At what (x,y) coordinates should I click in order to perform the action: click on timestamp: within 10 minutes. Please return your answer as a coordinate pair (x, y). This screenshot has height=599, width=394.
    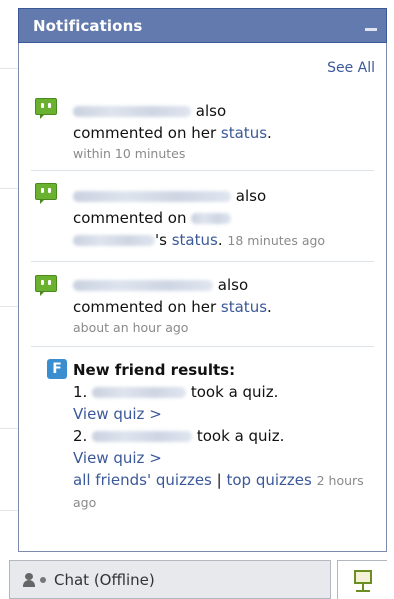
    Looking at the image, I should click on (129, 153).